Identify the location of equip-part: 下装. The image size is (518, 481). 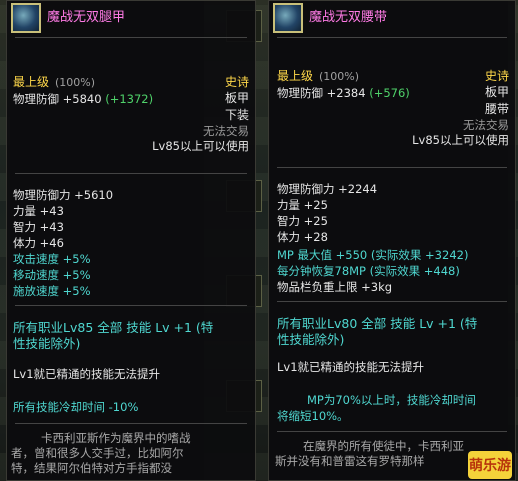
(236, 115).